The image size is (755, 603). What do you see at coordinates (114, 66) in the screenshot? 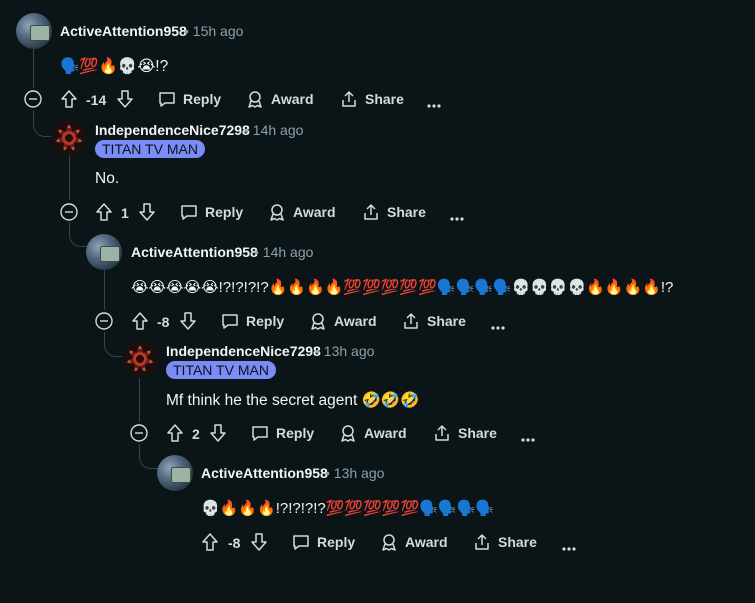
I see `comment-body: 🗣️💯🔥💀😭!?` at bounding box center [114, 66].